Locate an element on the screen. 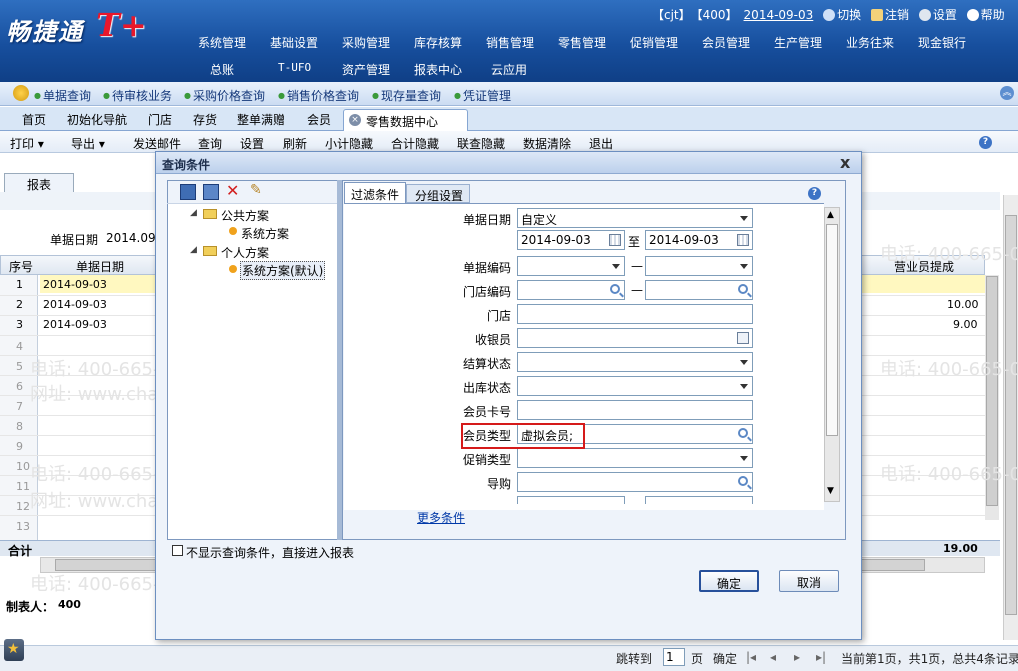  menu-retail: 零售管理 is located at coordinates (582, 42).